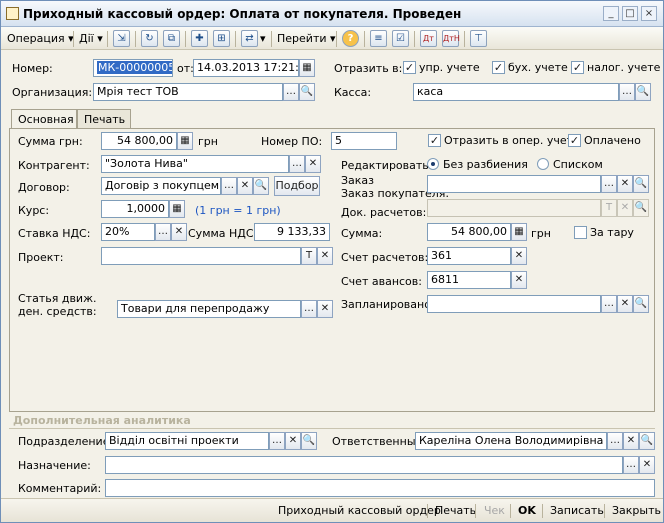 This screenshot has width=664, height=523. I want to click on receipt-button: Чек, so click(494, 510).